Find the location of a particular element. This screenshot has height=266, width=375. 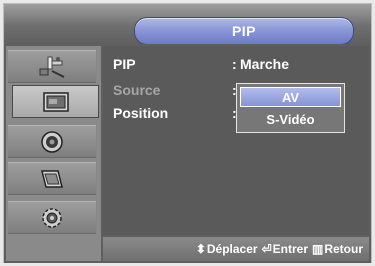

channel-icon is located at coordinates (52, 179).